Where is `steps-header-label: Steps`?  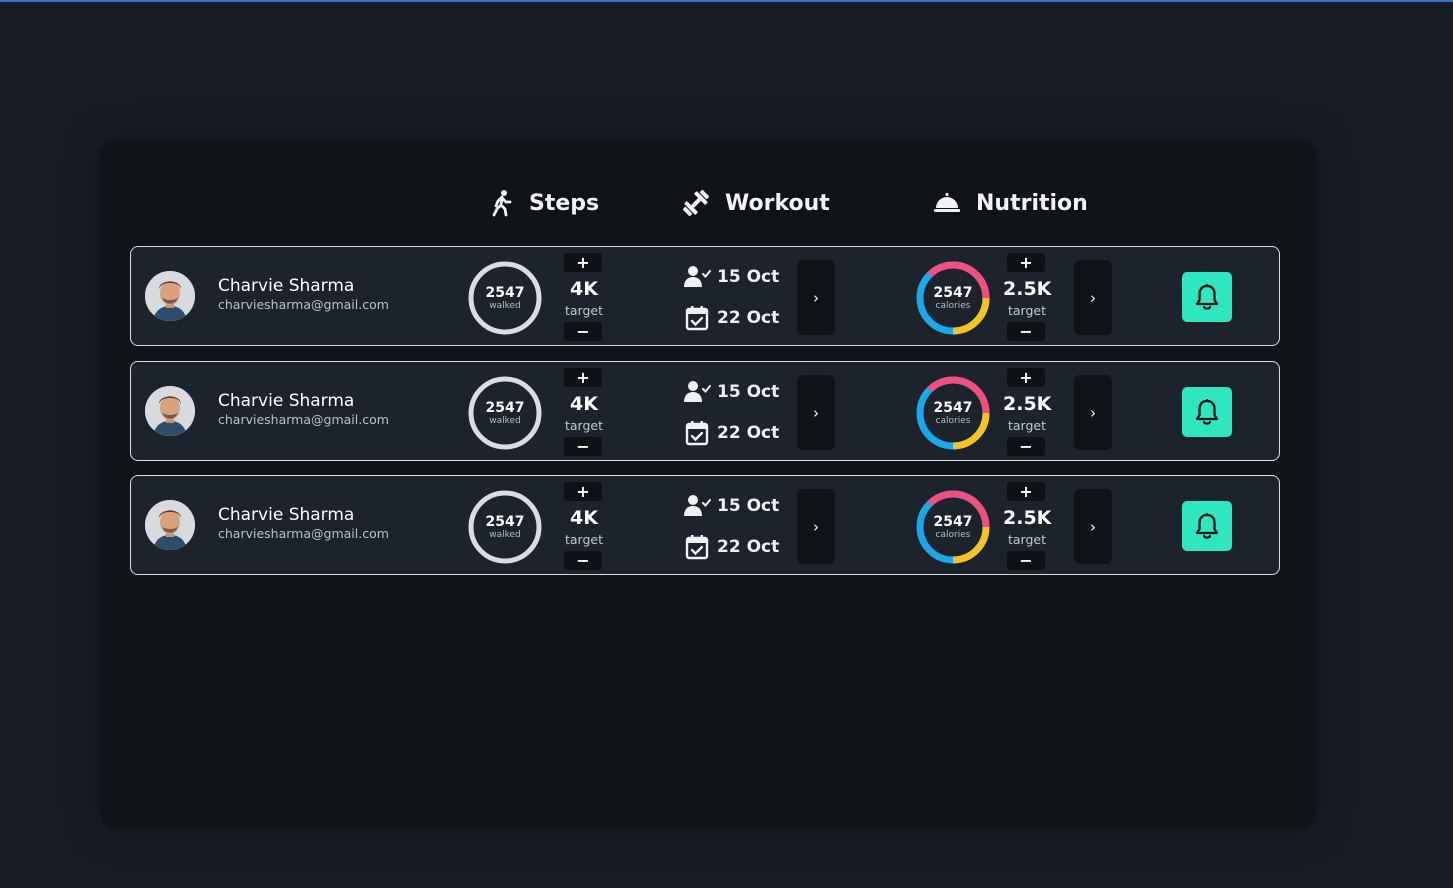 steps-header-label: Steps is located at coordinates (564, 203).